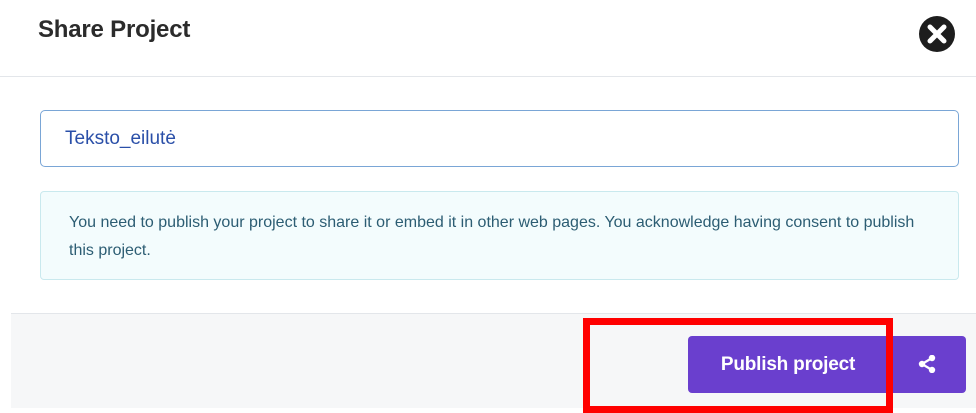 Image resolution: width=976 pixels, height=413 pixels. Describe the element at coordinates (499, 138) in the screenshot. I see `project-name-input` at that location.